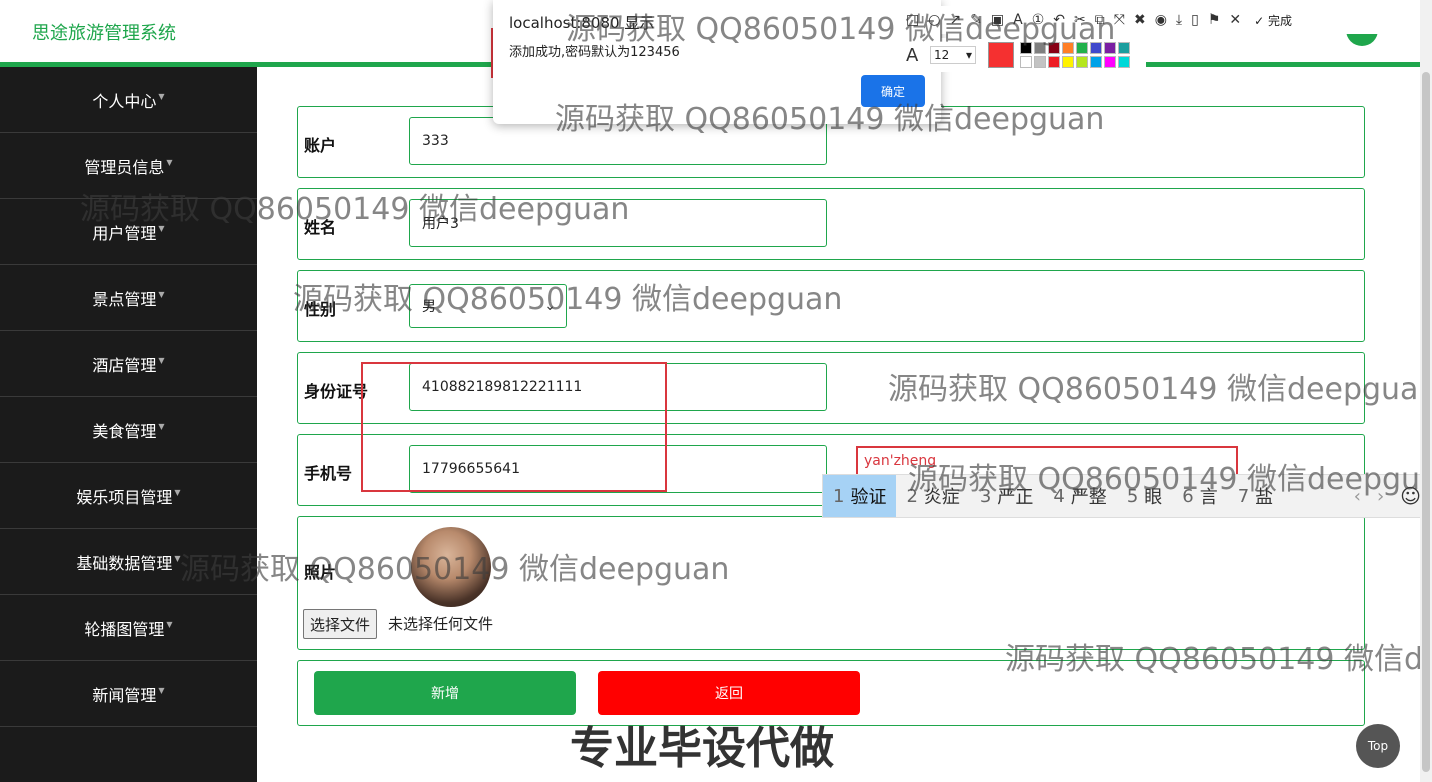  I want to click on arrow-tool-icon: ↗, so click(955, 20).